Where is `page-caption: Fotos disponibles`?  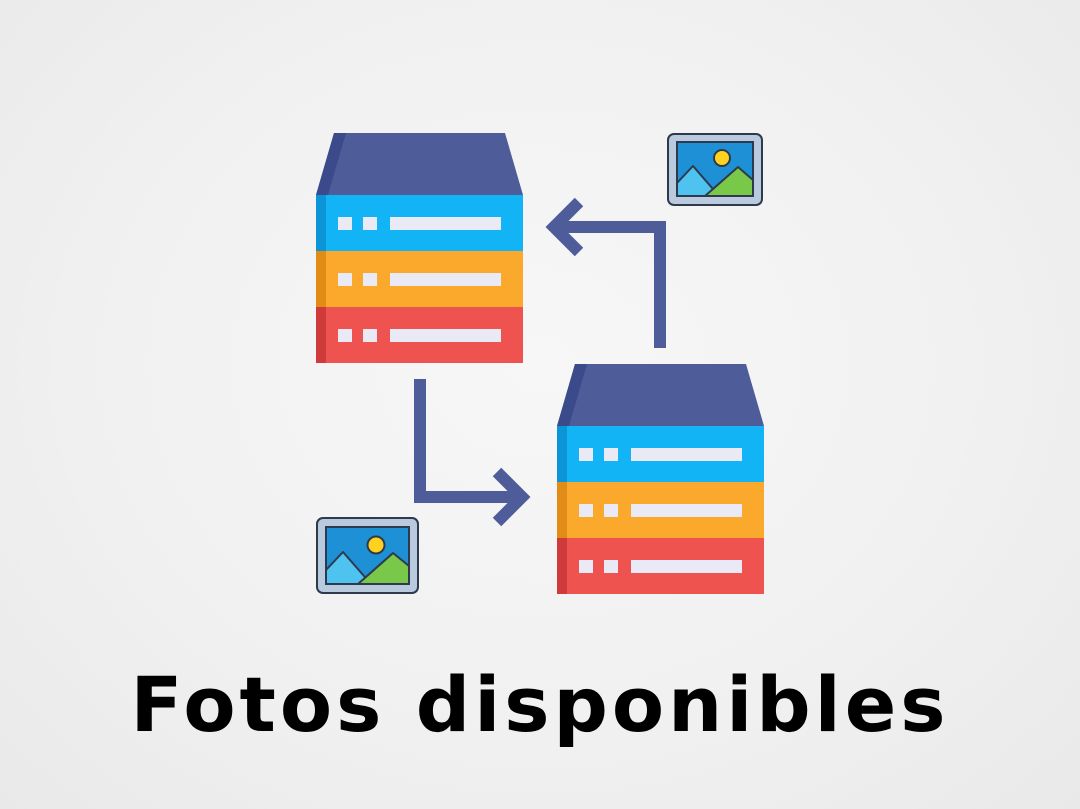 page-caption: Fotos disponibles is located at coordinates (540, 704).